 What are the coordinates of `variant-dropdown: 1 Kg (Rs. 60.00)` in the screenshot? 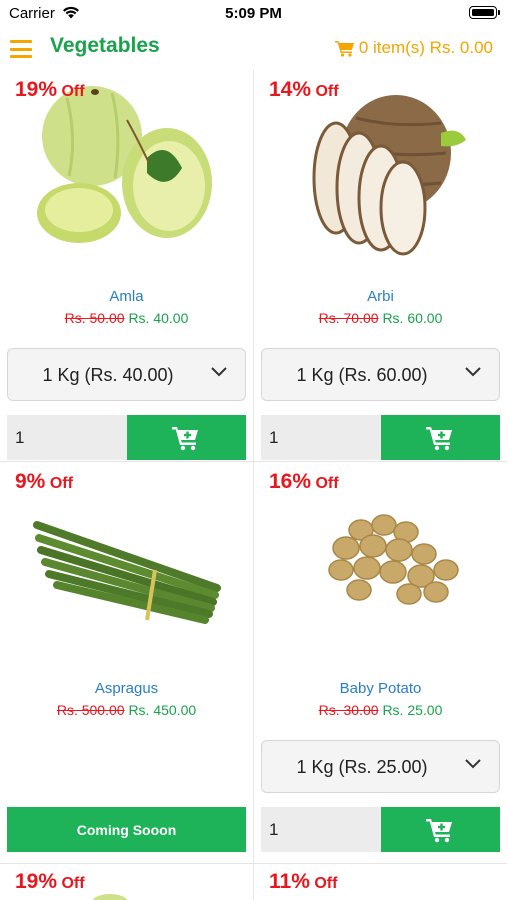 It's located at (380, 374).